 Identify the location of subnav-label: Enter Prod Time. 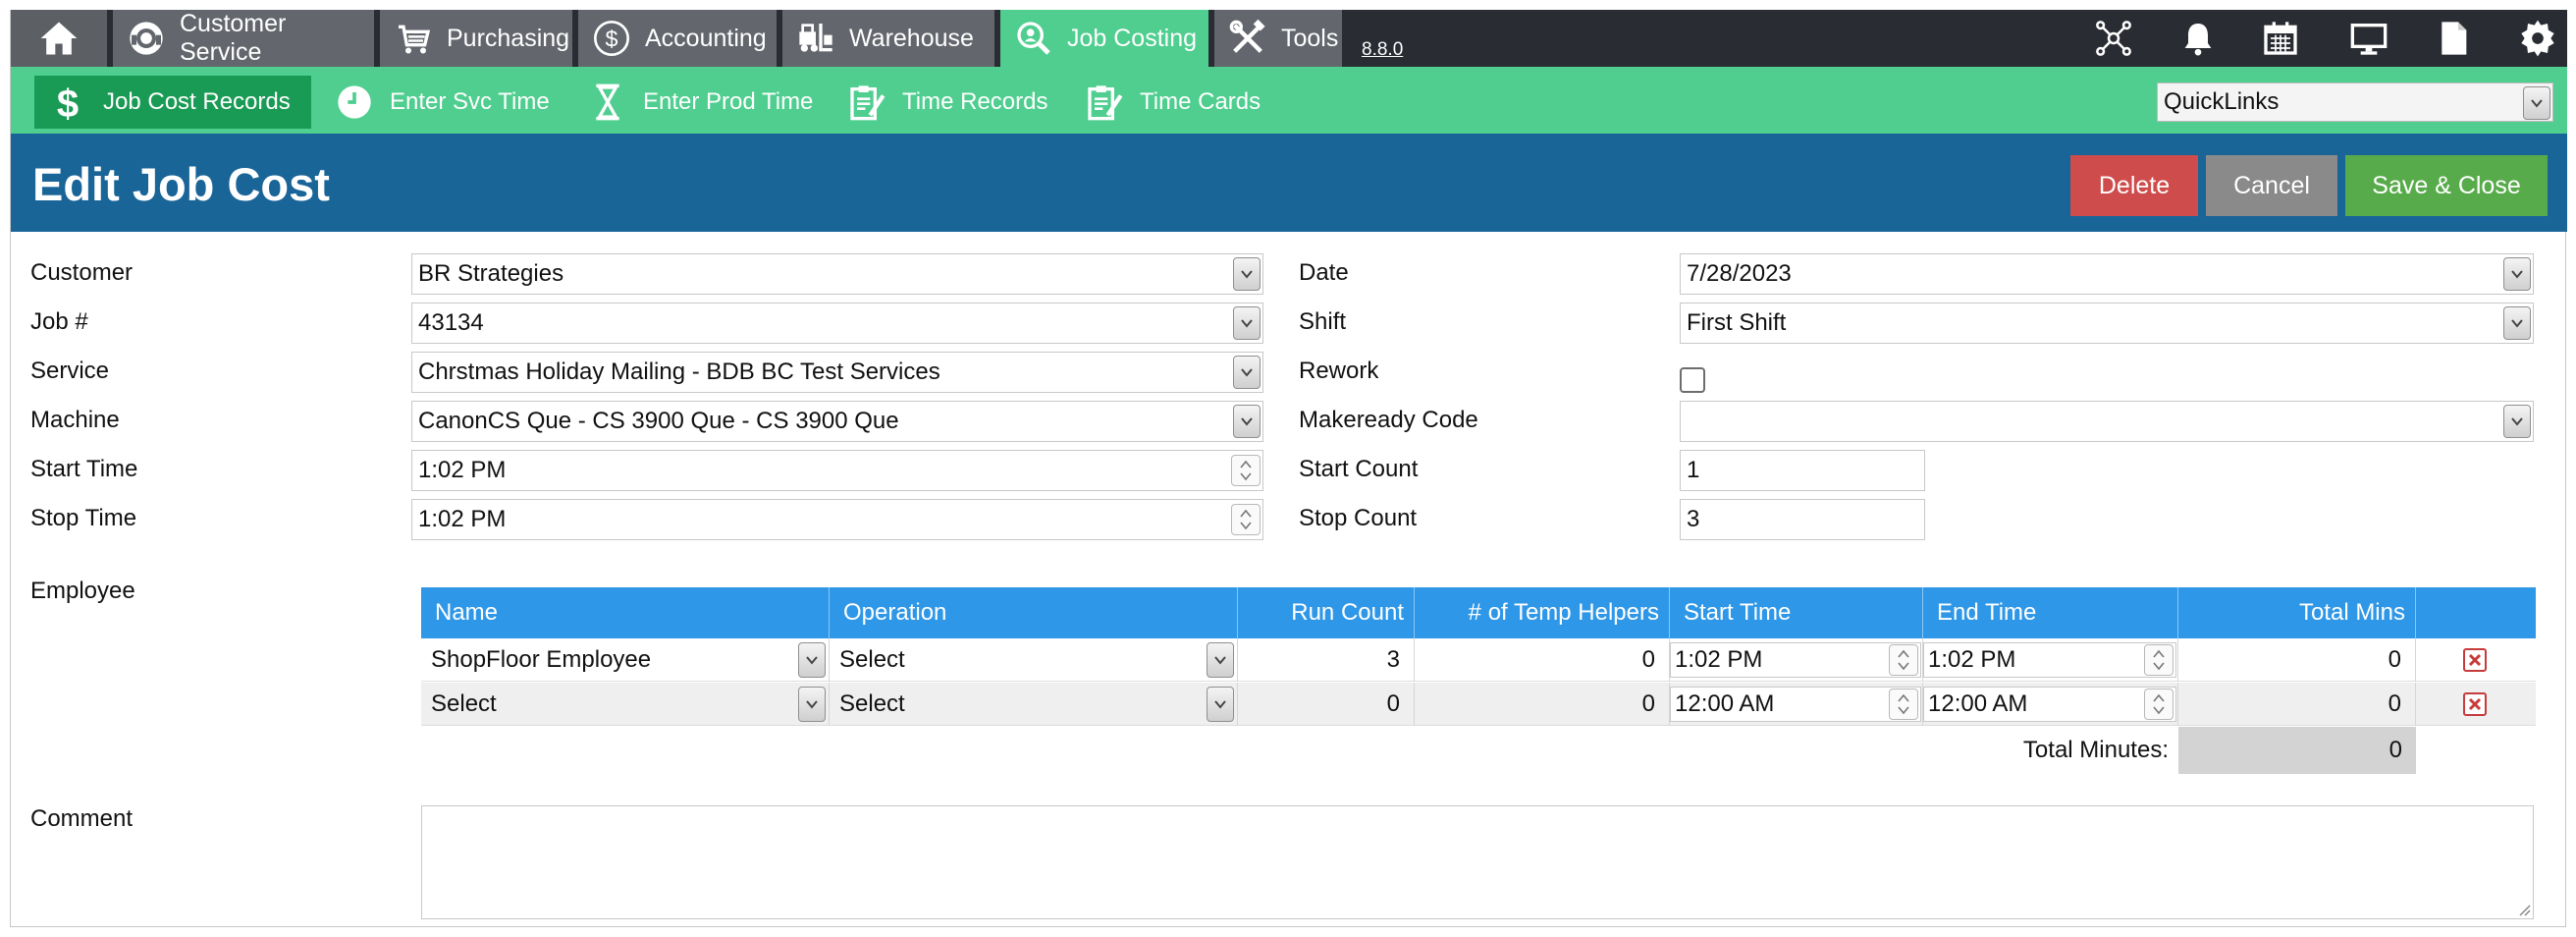
(728, 101).